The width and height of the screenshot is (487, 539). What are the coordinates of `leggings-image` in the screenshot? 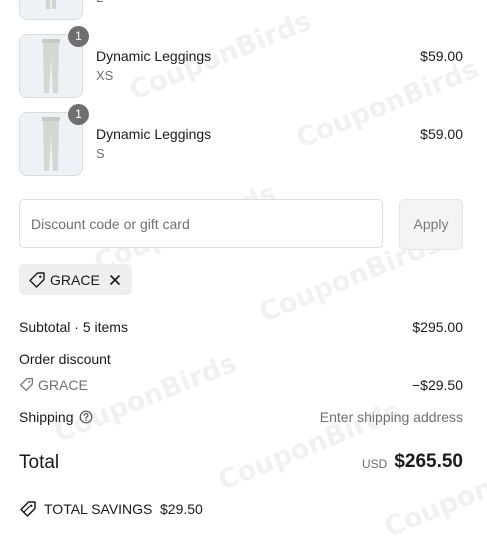 It's located at (51, 9).